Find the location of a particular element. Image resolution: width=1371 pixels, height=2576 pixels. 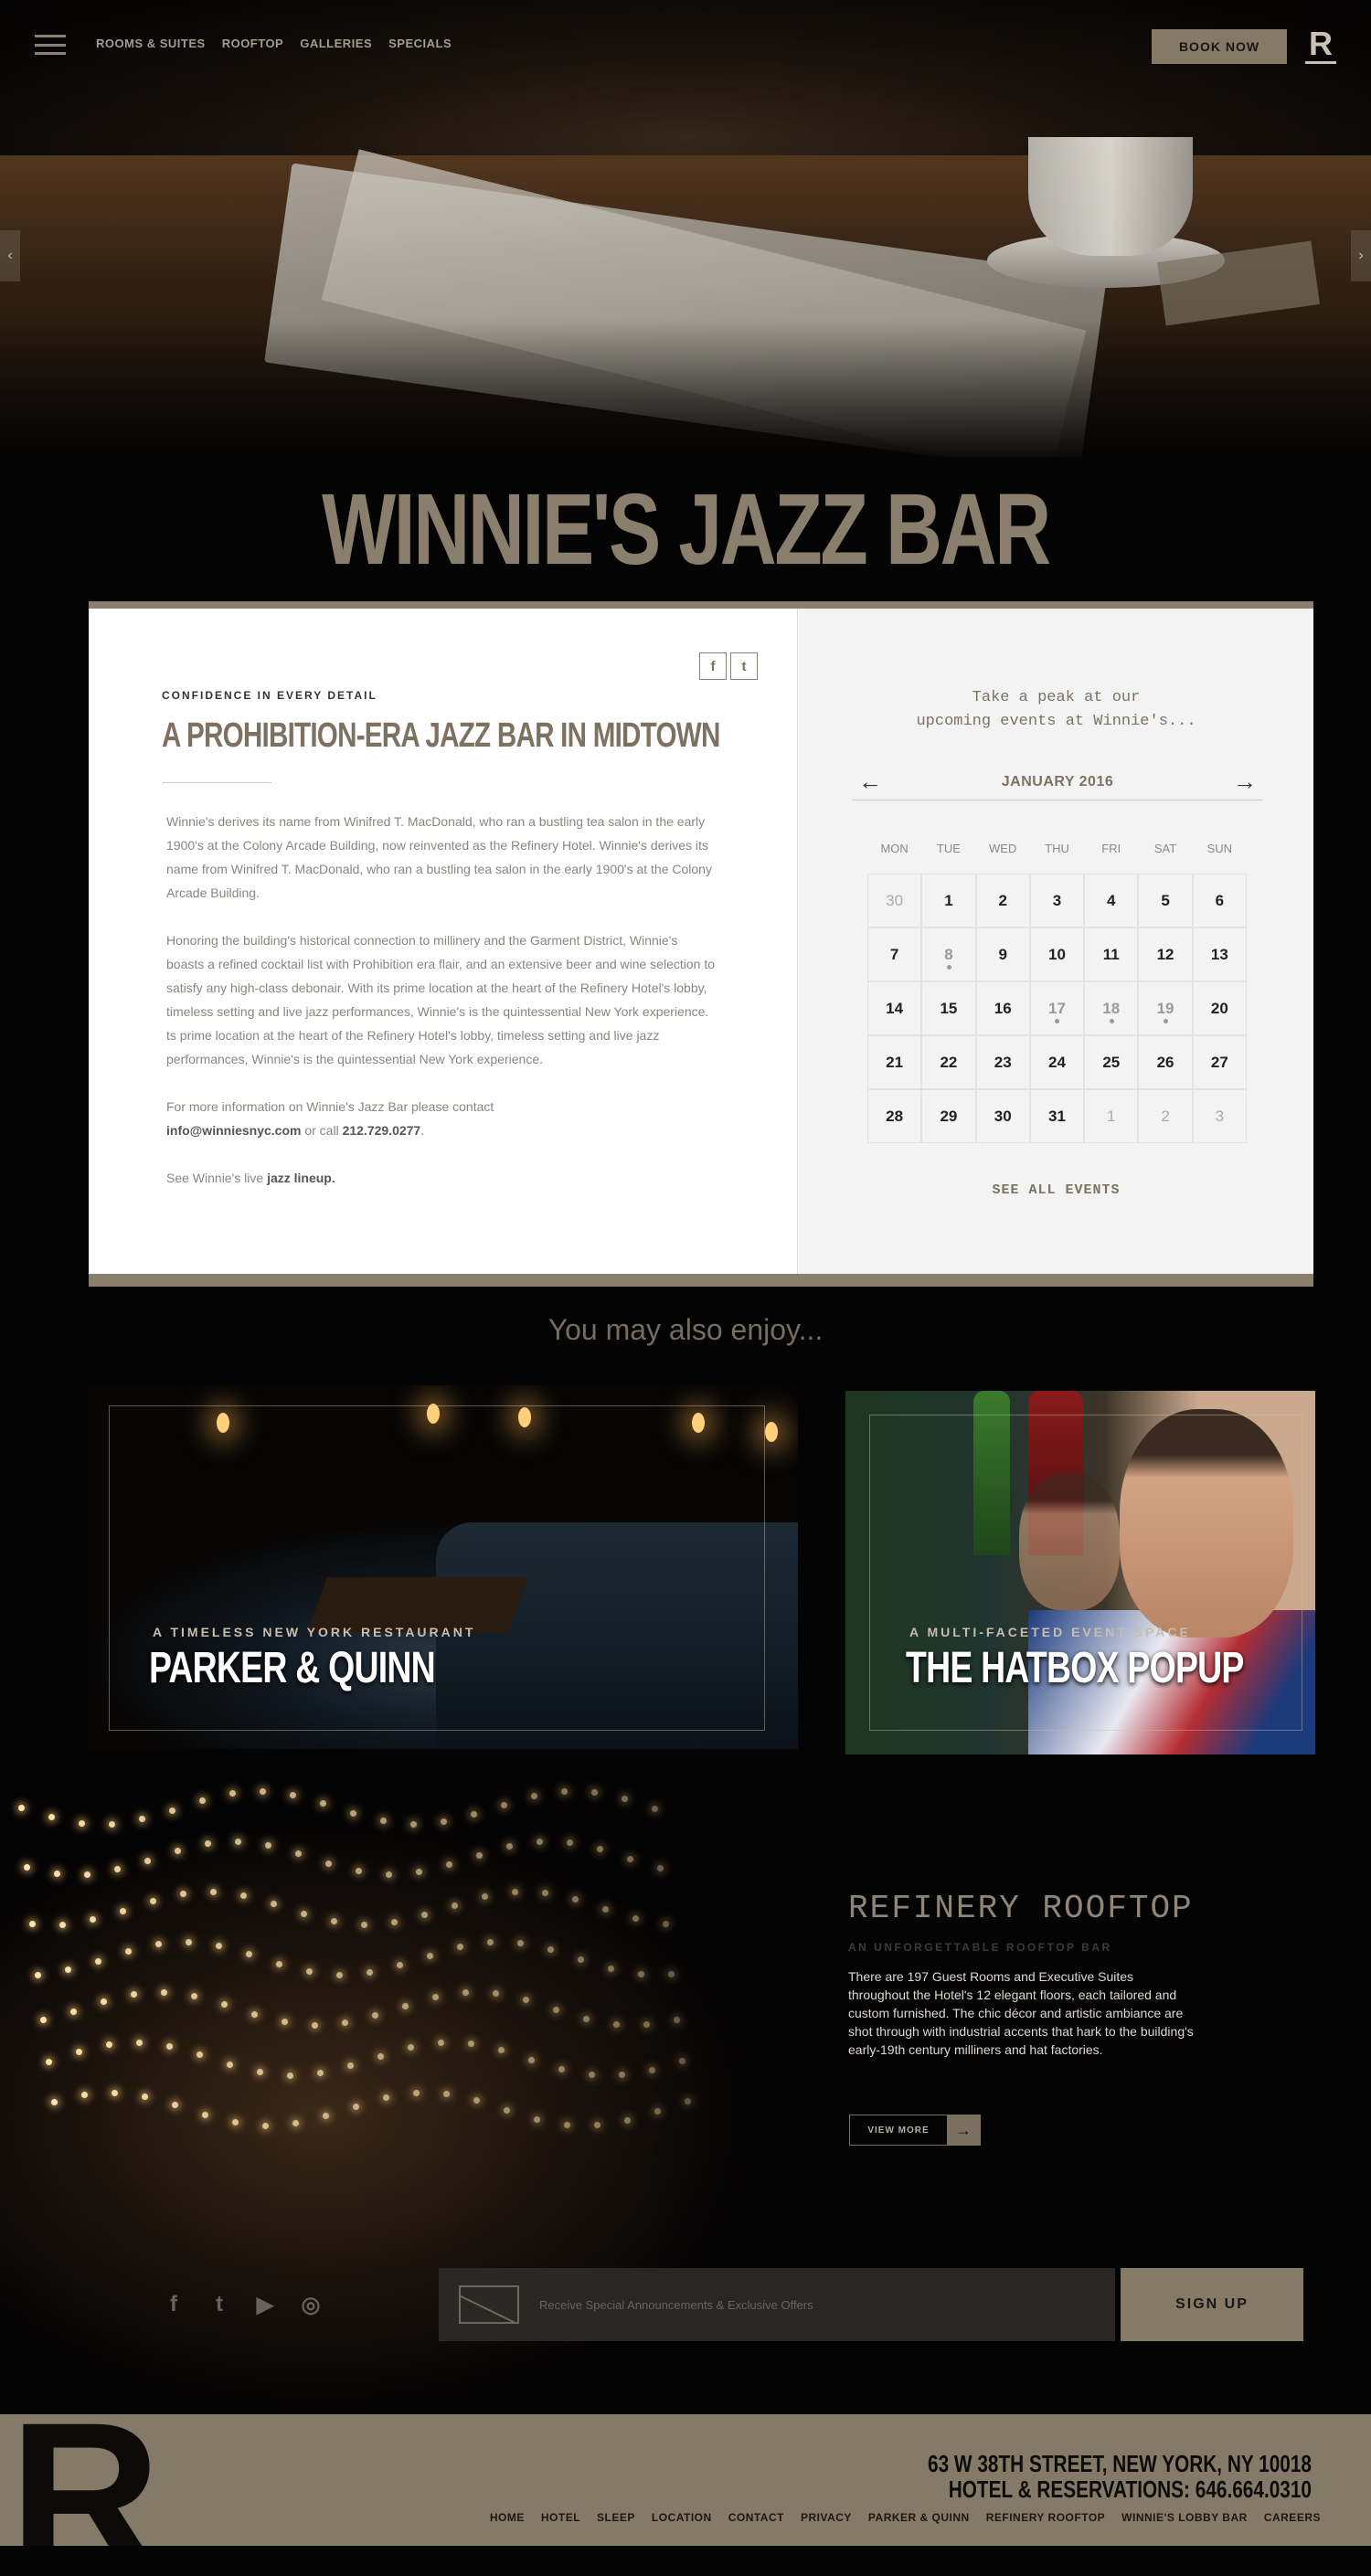

calendar-day: 24 is located at coordinates (1057, 1062).